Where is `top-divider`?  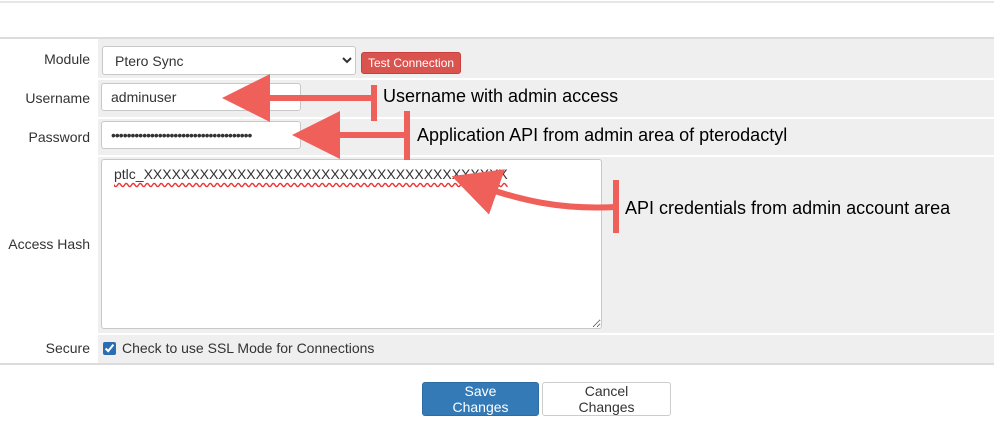 top-divider is located at coordinates (497, 2).